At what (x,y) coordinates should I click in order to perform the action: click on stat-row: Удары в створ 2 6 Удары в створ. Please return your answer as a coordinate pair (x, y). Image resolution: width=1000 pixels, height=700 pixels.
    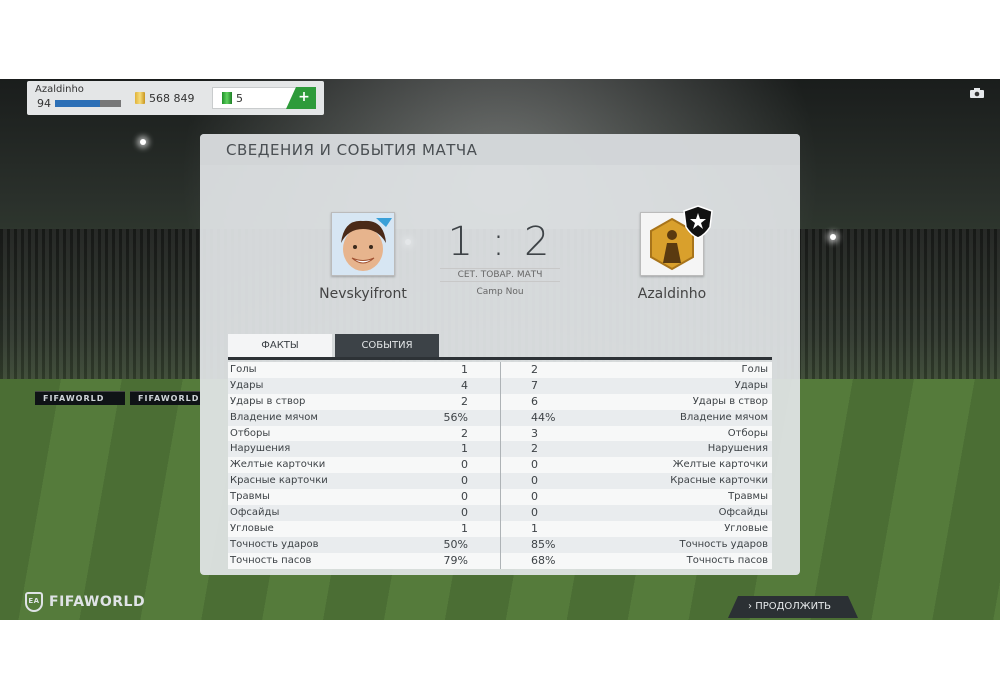
    Looking at the image, I should click on (500, 401).